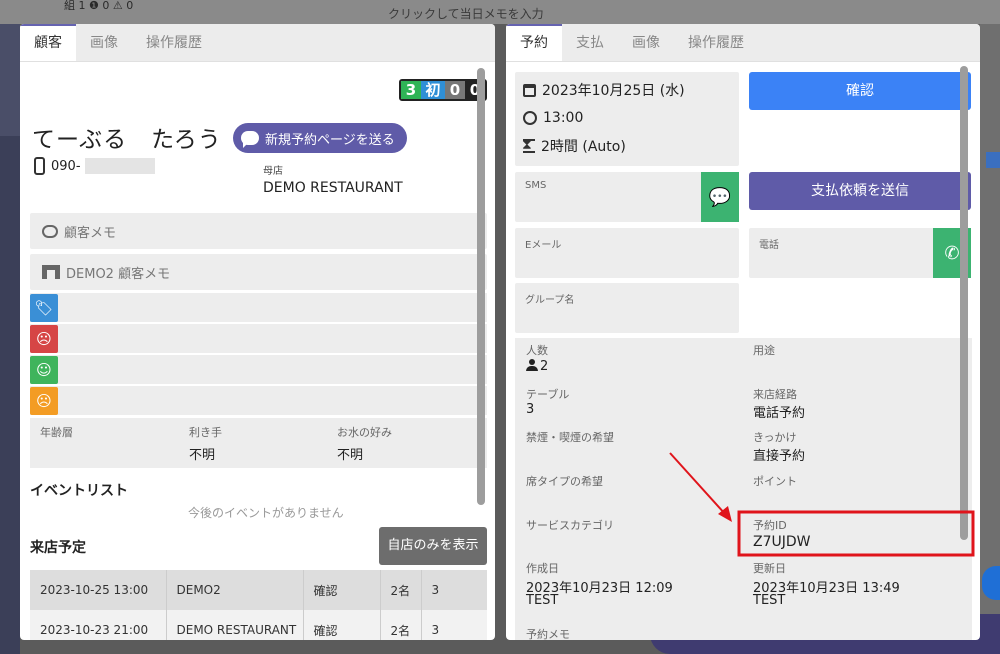  Describe the element at coordinates (455, 90) in the screenshot. I see `cancel-count-badge: 0` at that location.